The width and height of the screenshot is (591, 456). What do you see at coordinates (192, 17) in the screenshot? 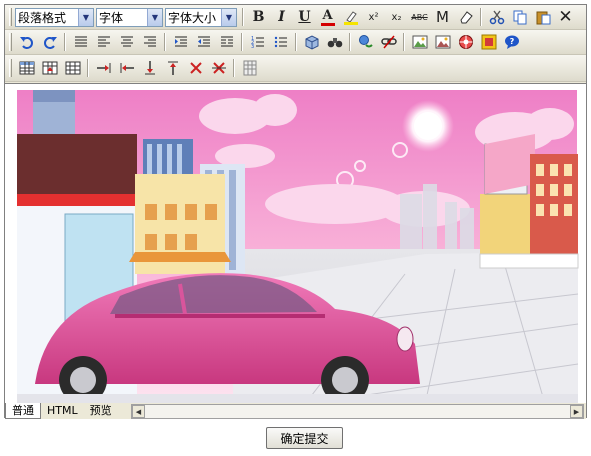
I see `font-size-value: 字体大小` at bounding box center [192, 17].